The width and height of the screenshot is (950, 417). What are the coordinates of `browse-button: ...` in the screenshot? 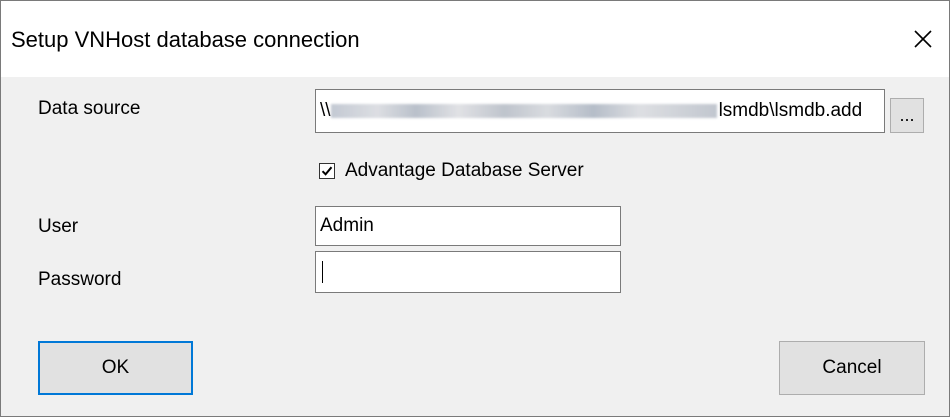 It's located at (907, 115).